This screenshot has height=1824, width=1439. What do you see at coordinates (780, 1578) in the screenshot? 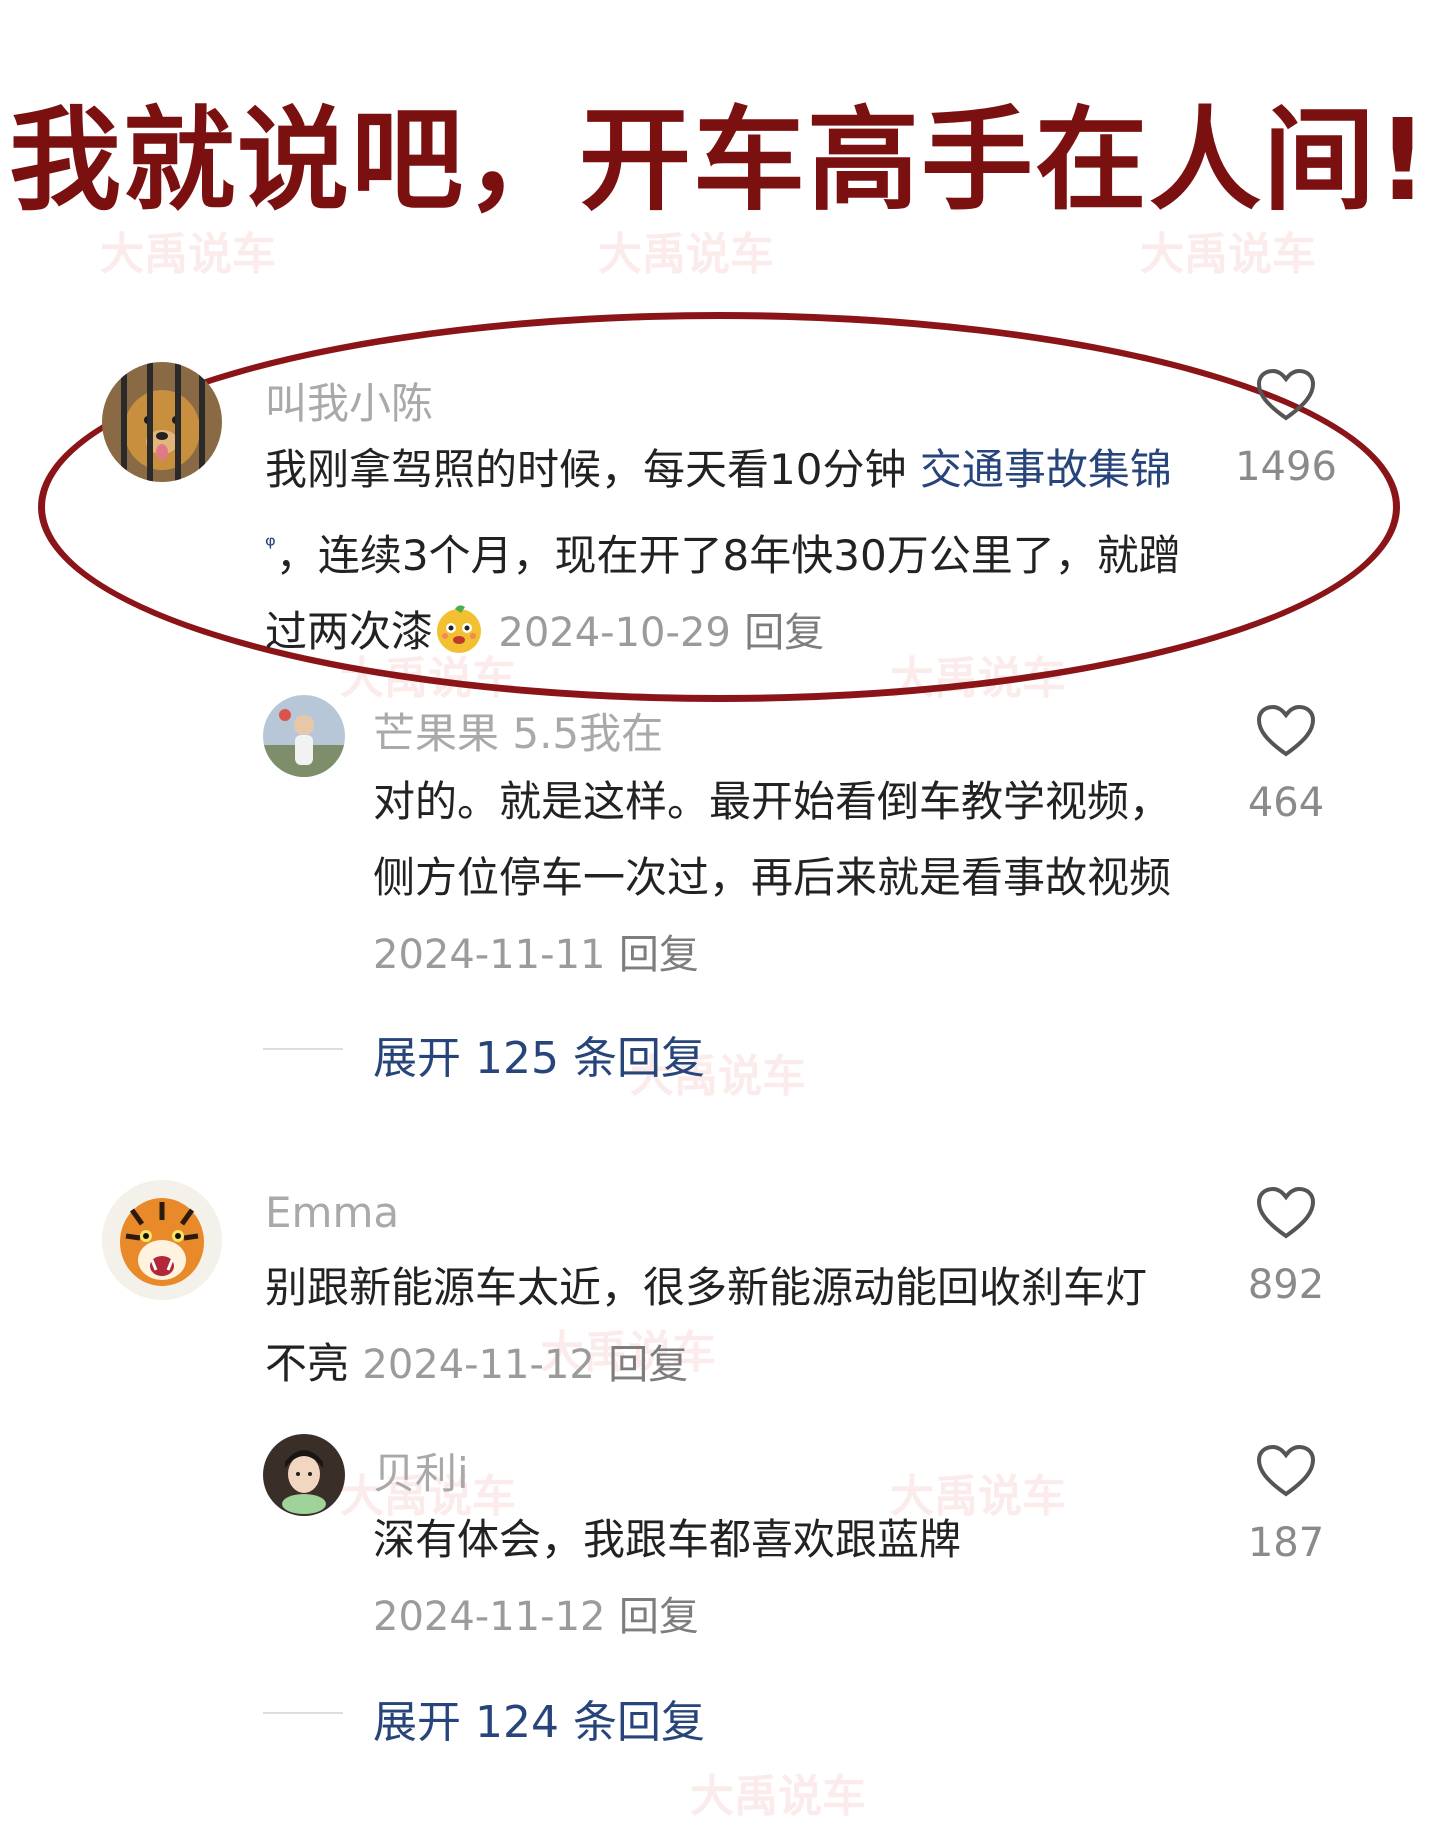
I see `comment-text: 深有体会，我跟车都喜欢跟蓝牌 2024-11-12 回复` at bounding box center [780, 1578].